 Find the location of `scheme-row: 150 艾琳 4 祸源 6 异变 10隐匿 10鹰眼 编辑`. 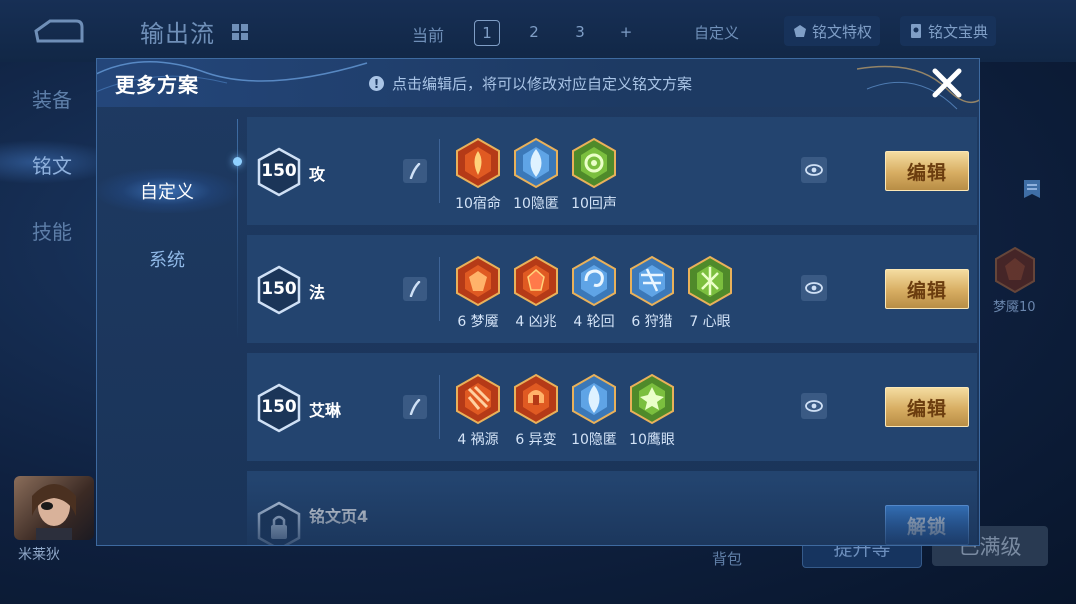

scheme-row: 150 艾琳 4 祸源 6 异变 10隐匿 10鹰眼 编辑 is located at coordinates (612, 407).